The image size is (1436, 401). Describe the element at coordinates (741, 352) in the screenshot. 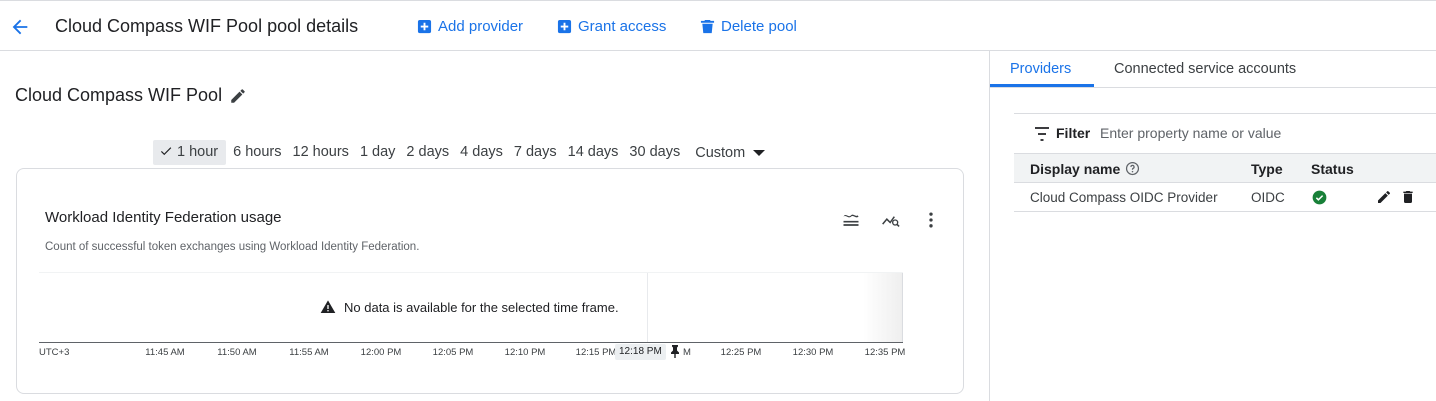

I see `x-tick-label: 12:25 PM` at that location.